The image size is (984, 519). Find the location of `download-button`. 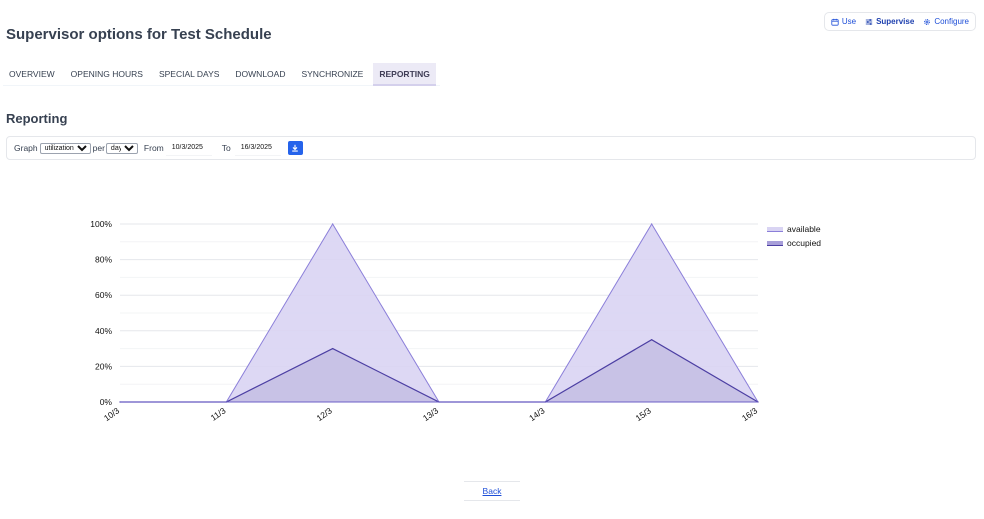

download-button is located at coordinates (295, 148).